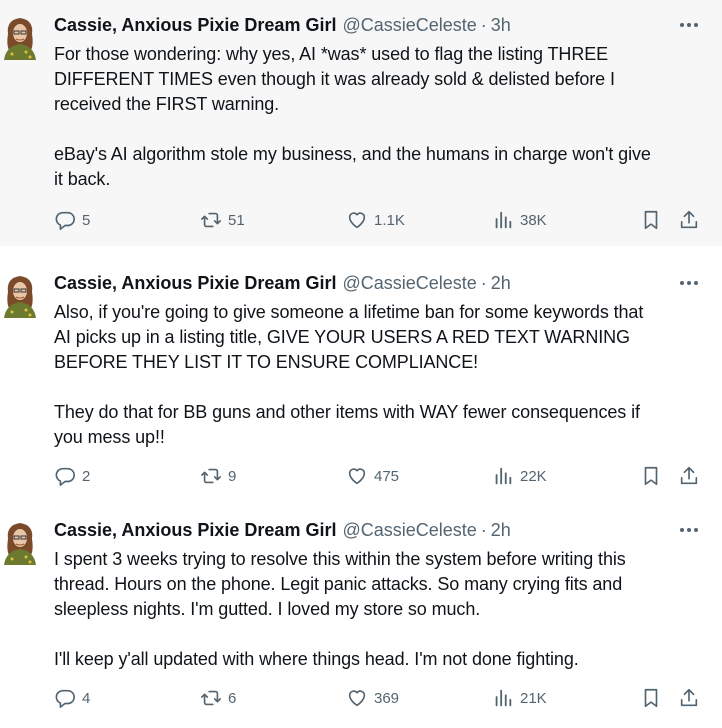 Image resolution: width=722 pixels, height=728 pixels. Describe the element at coordinates (372, 476) in the screenshot. I see `like-button: 475` at that location.